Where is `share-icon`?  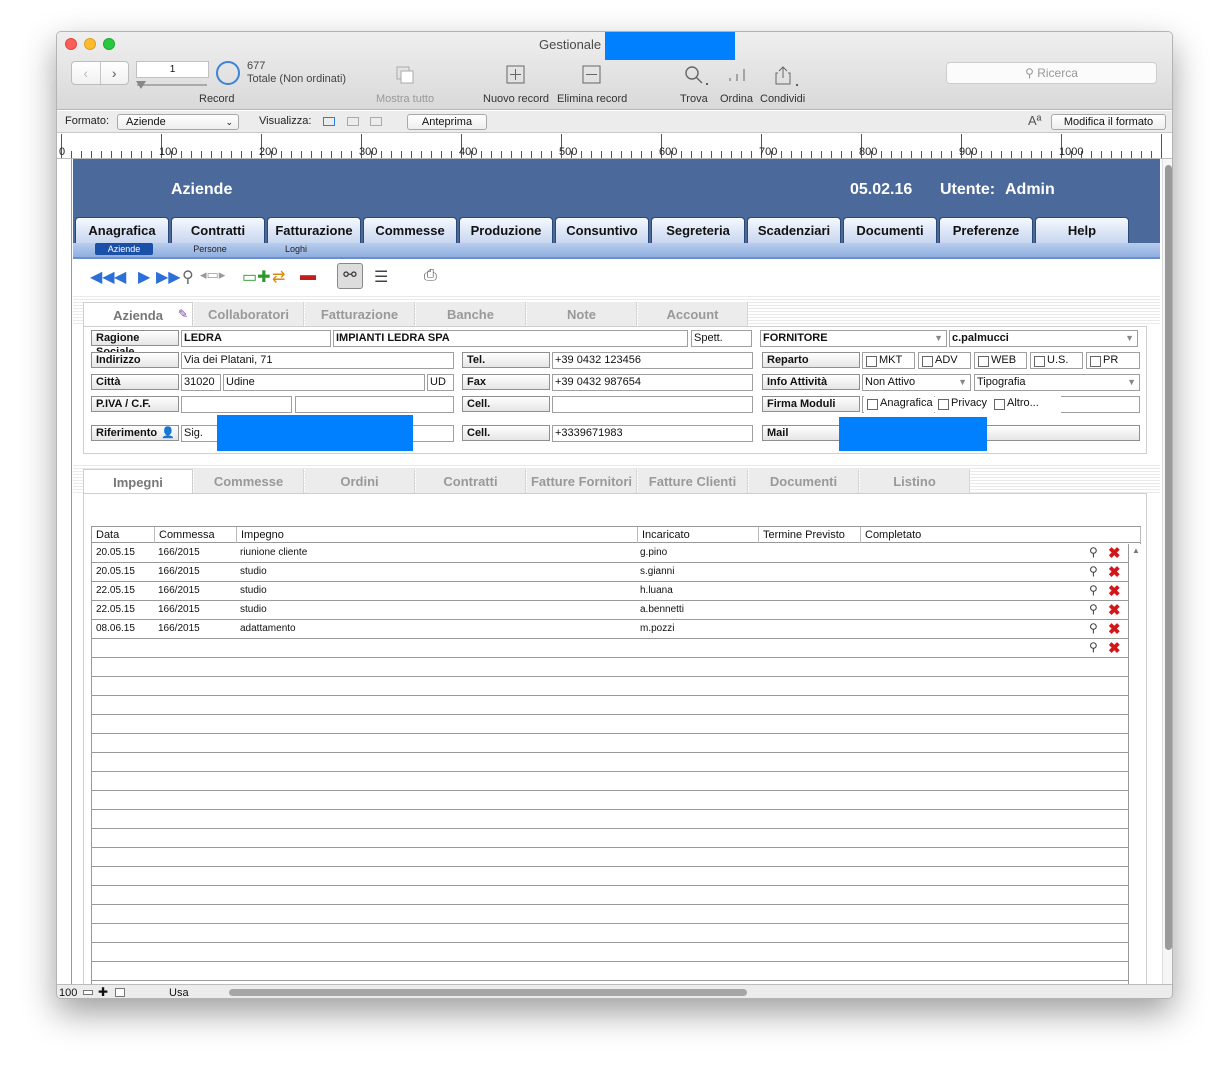
share-icon is located at coordinates (786, 78).